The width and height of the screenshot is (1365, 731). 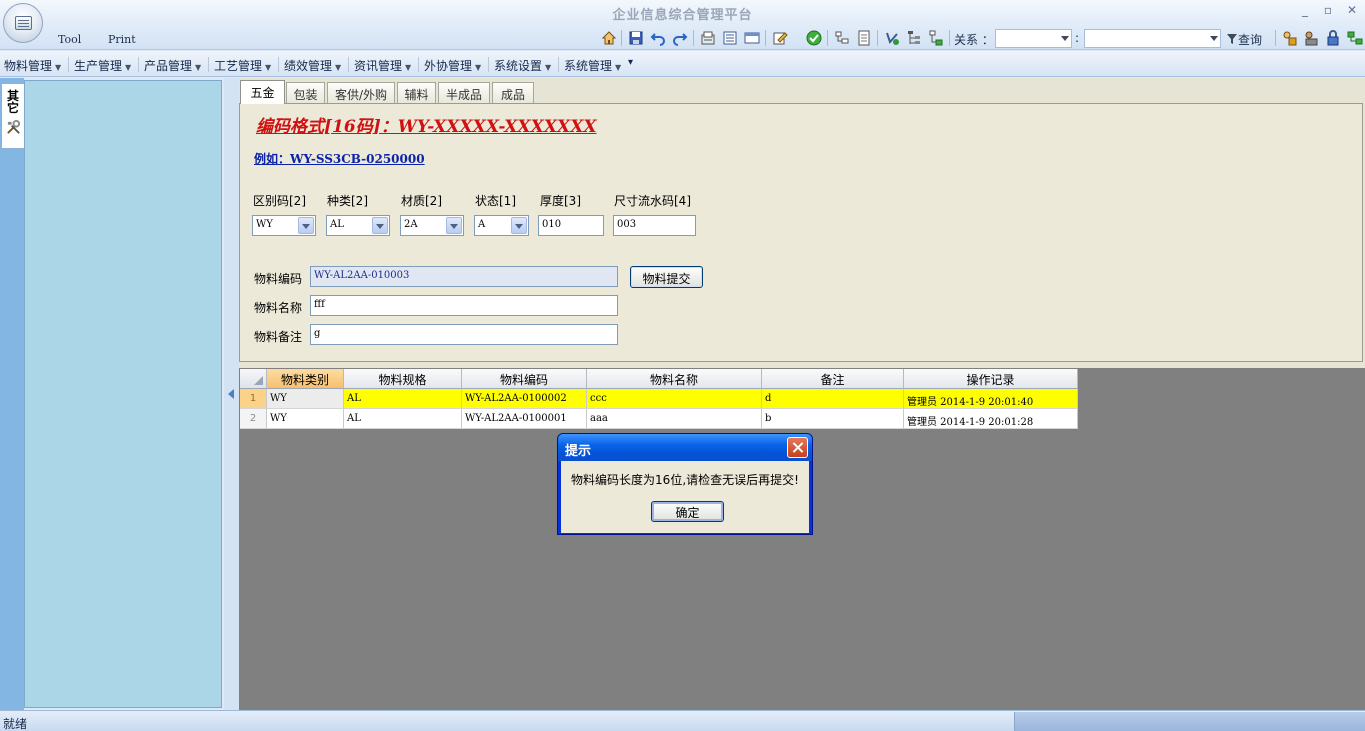 I want to click on redo-icon, so click(x=680, y=38).